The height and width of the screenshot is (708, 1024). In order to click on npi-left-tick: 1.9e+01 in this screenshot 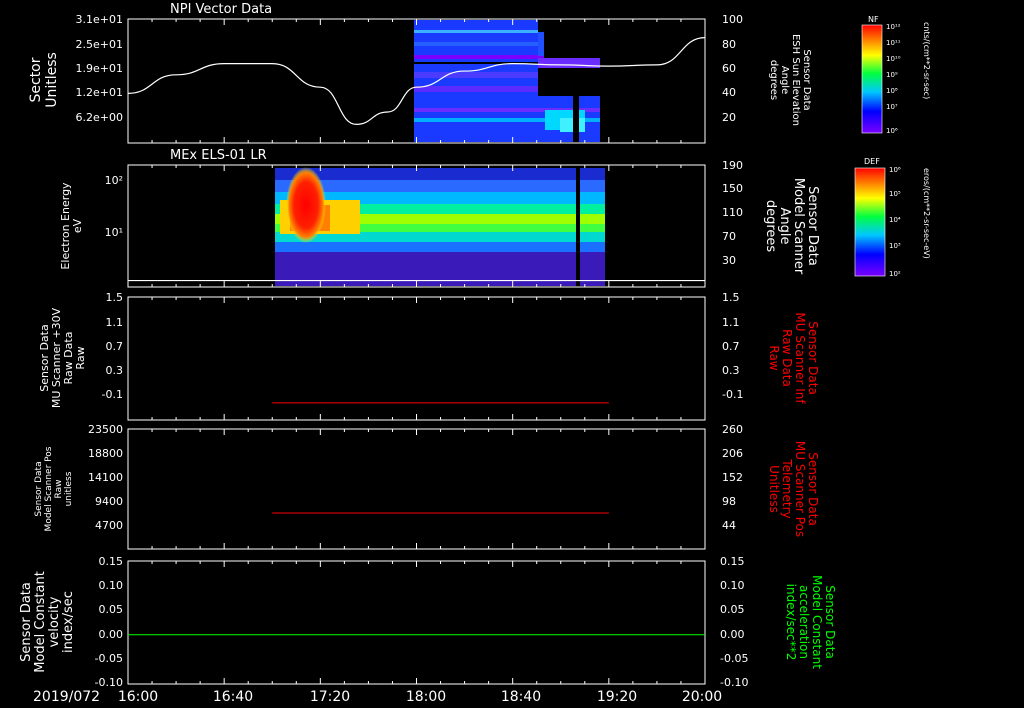, I will do `click(99, 68)`.